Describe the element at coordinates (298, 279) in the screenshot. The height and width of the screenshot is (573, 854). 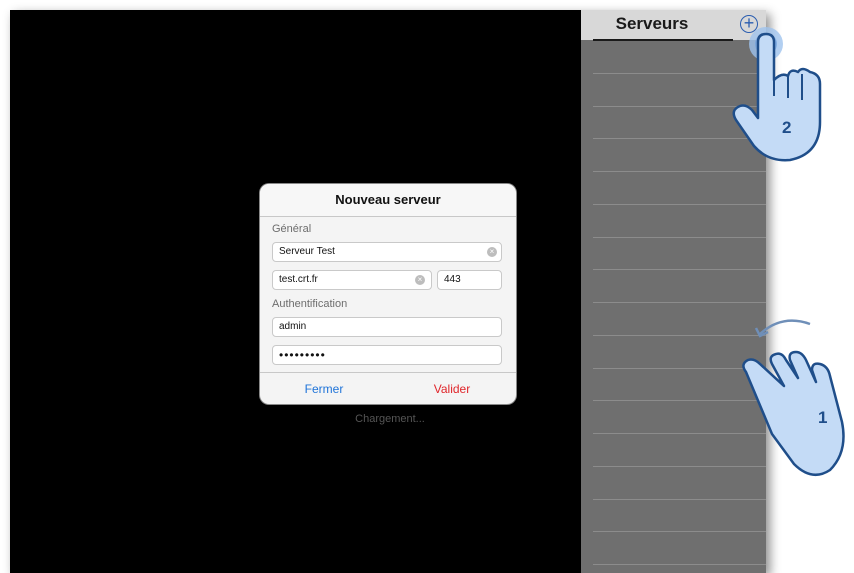
I see `host-value: test.crt.fr` at that location.